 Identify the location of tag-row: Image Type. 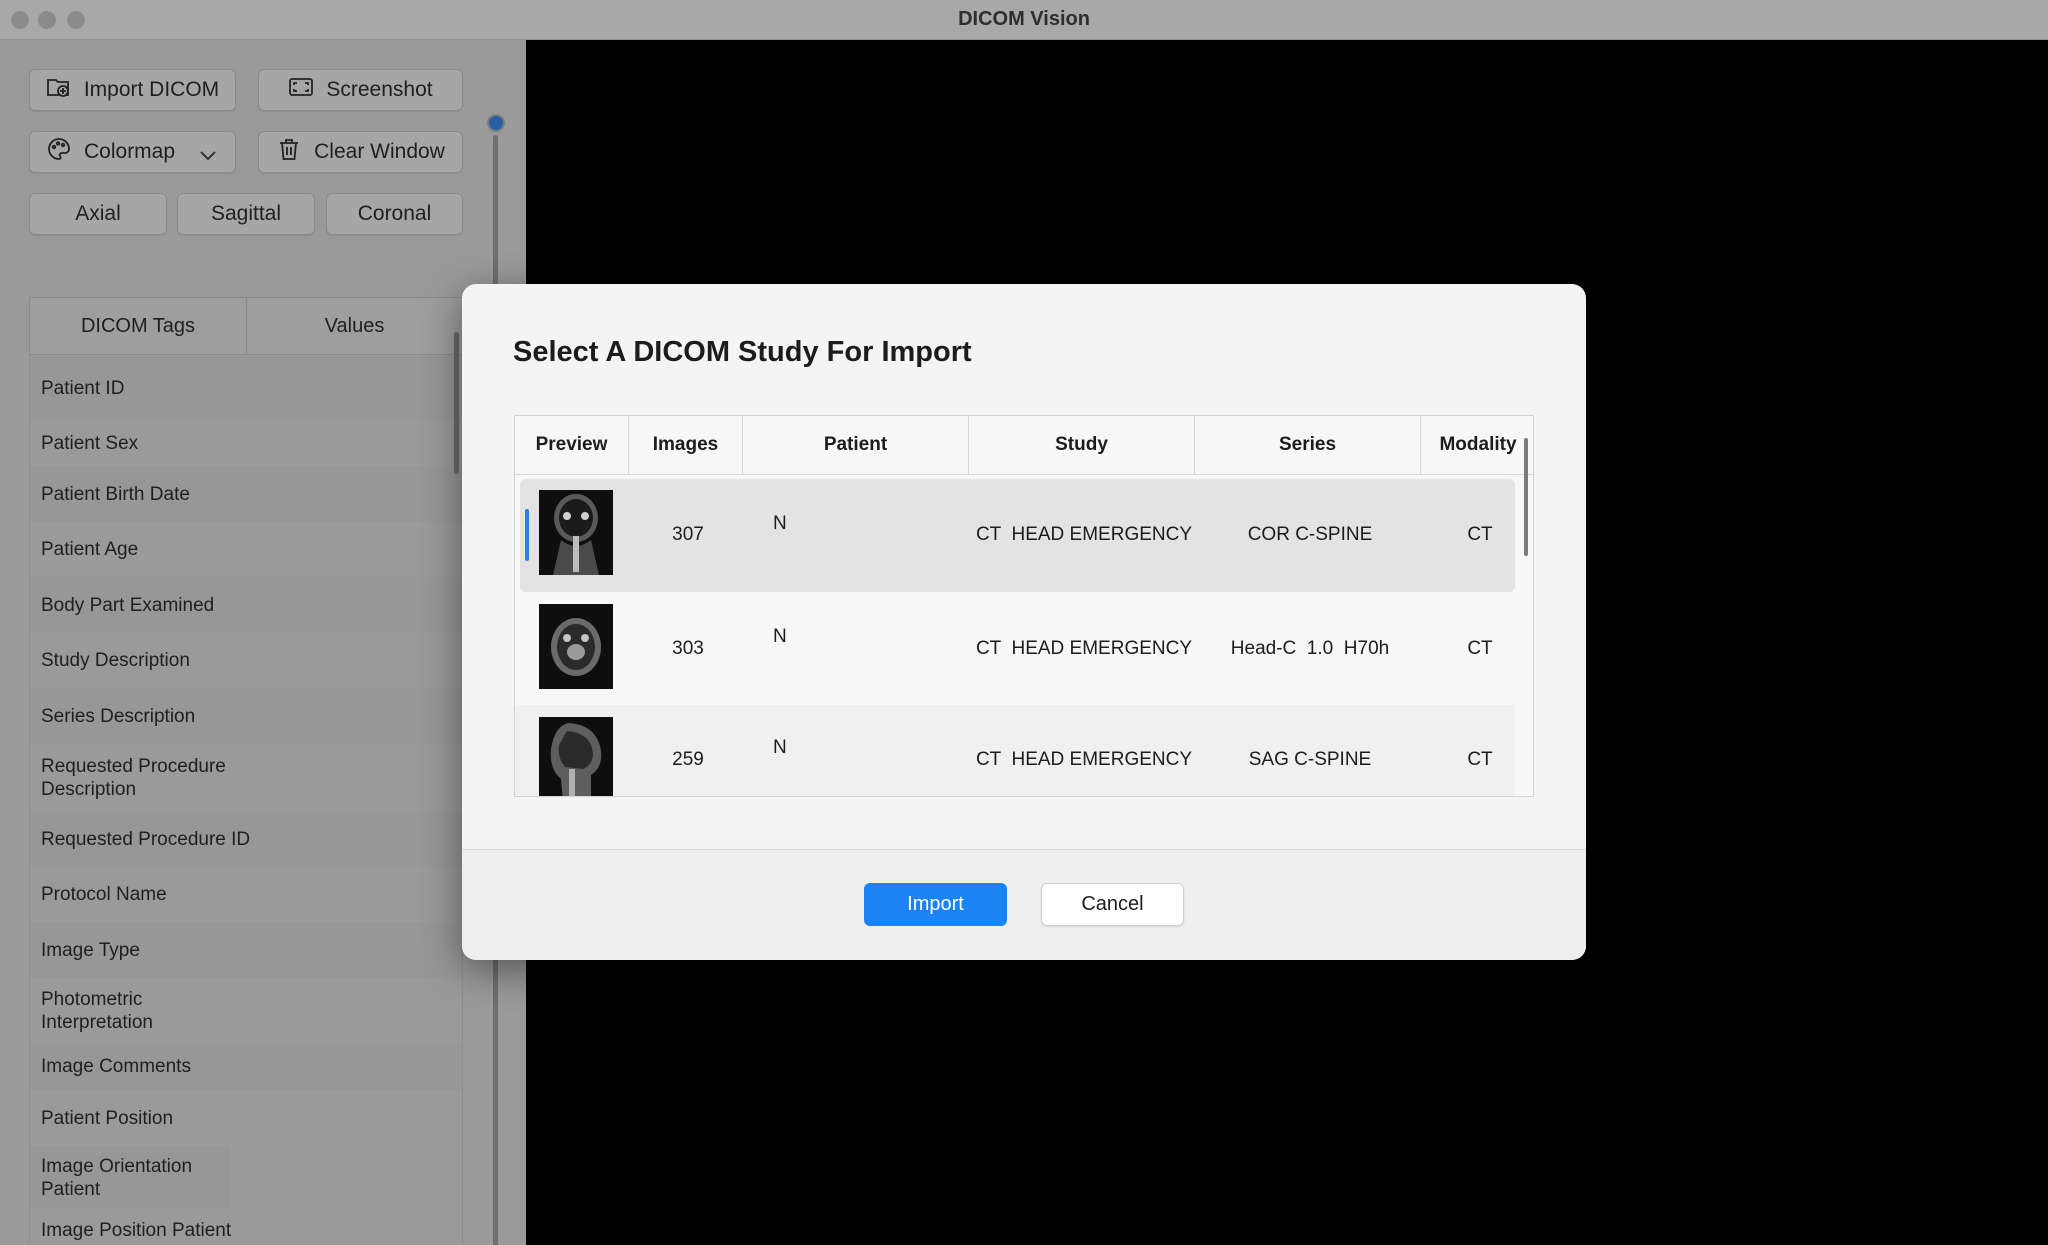
(246, 950).